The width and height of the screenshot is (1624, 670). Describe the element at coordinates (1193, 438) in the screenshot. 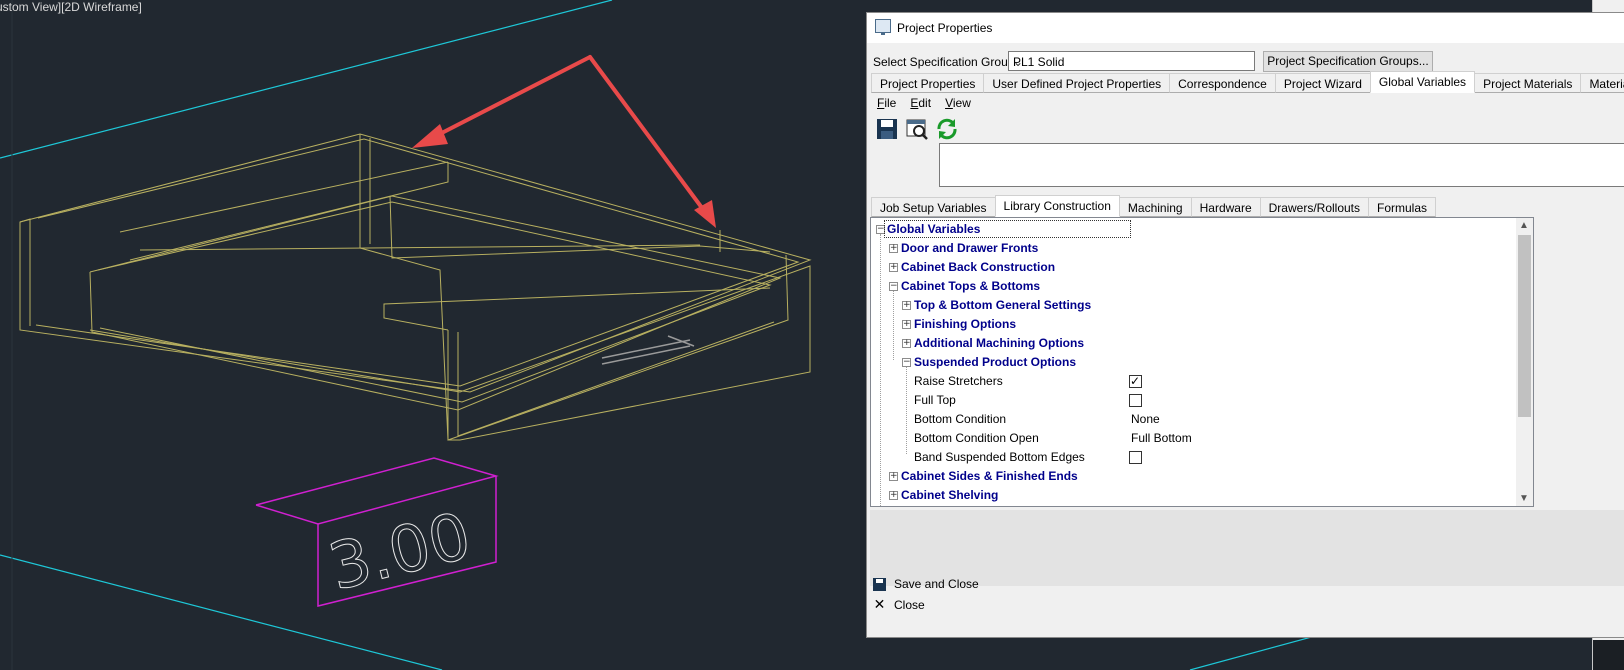

I see `property-bottom-condition-open: Bottom Condition Open Full Bottom` at that location.